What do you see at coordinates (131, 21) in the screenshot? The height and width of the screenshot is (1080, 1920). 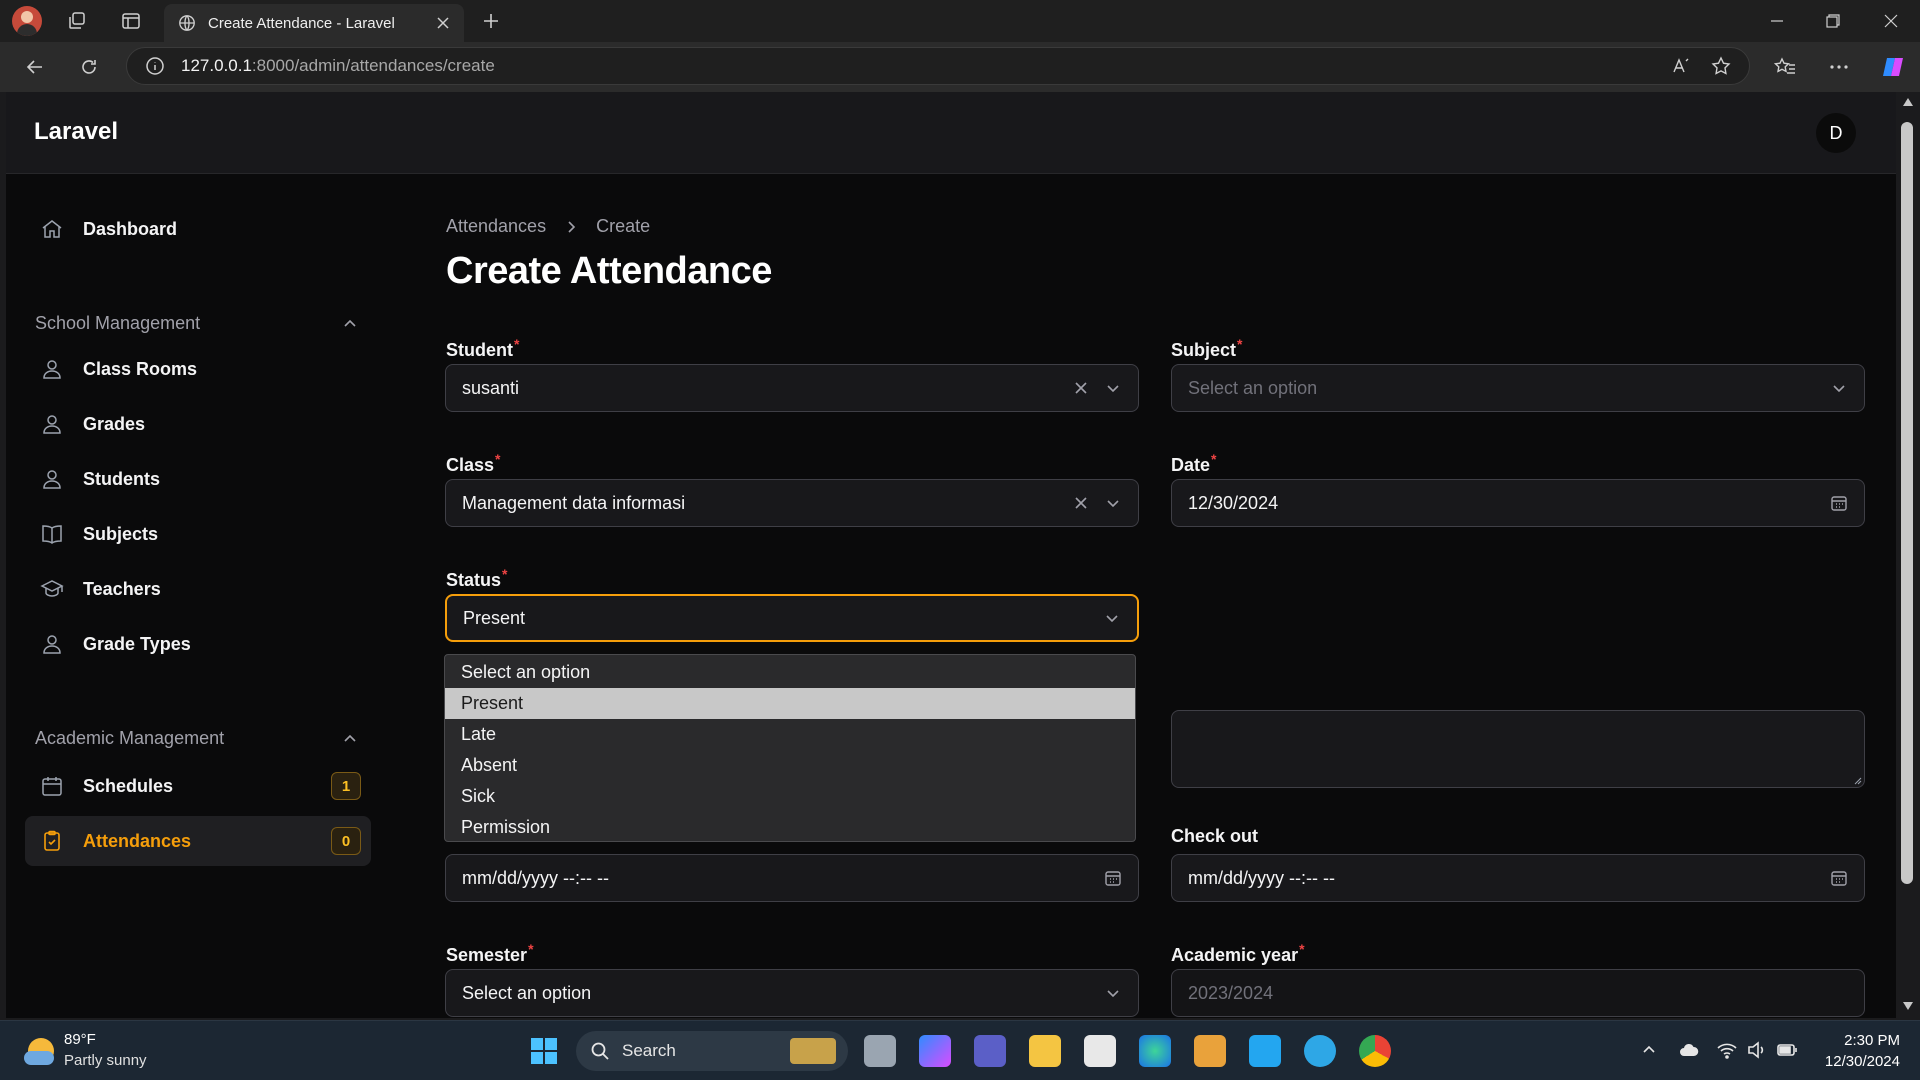 I see `tab-actions-icon` at bounding box center [131, 21].